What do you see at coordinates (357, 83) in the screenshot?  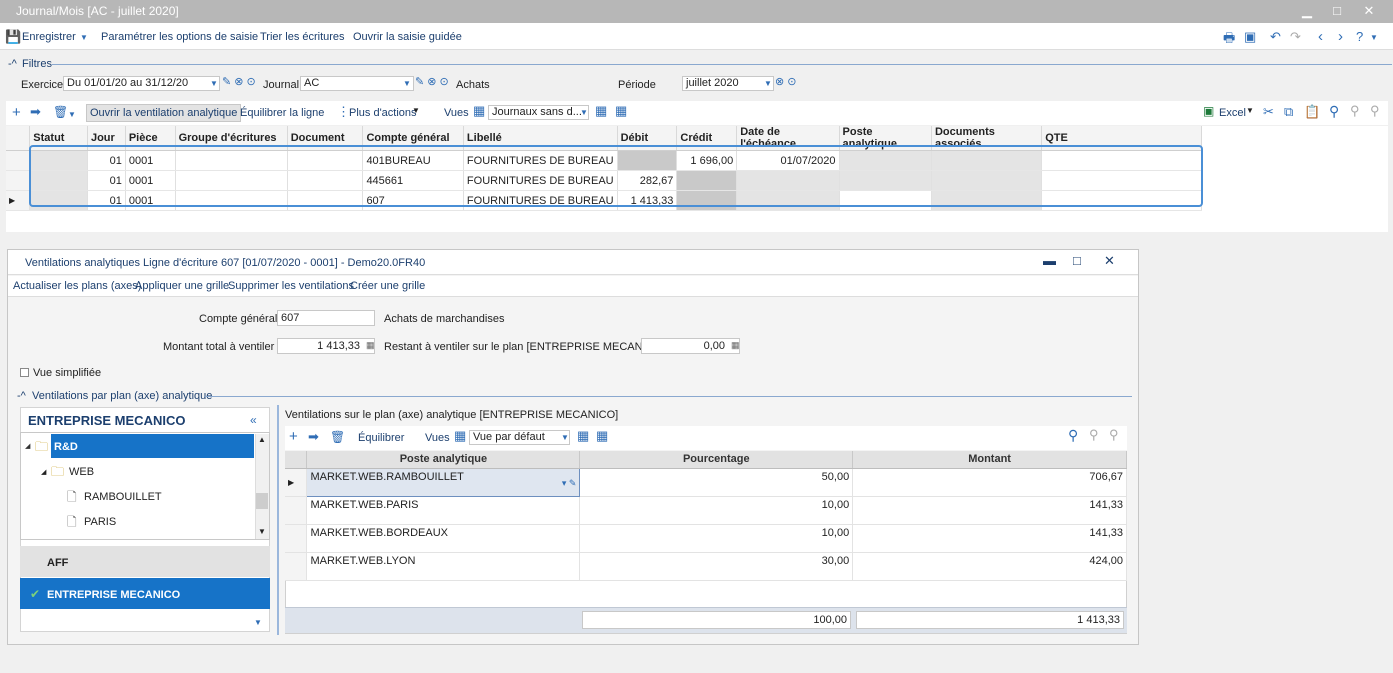 I see `journal-select: AC` at bounding box center [357, 83].